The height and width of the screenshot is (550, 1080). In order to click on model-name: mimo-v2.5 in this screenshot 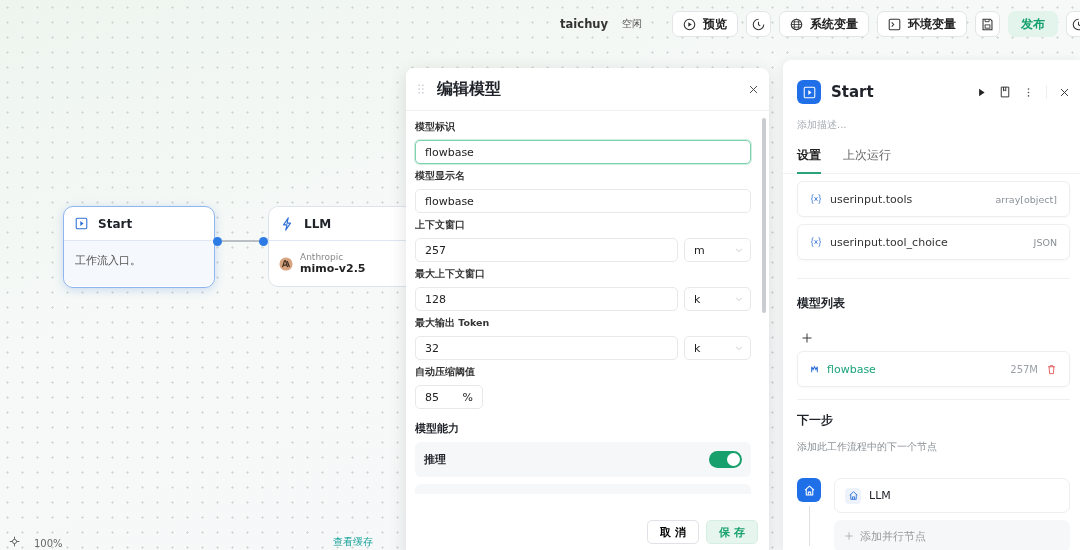, I will do `click(333, 268)`.